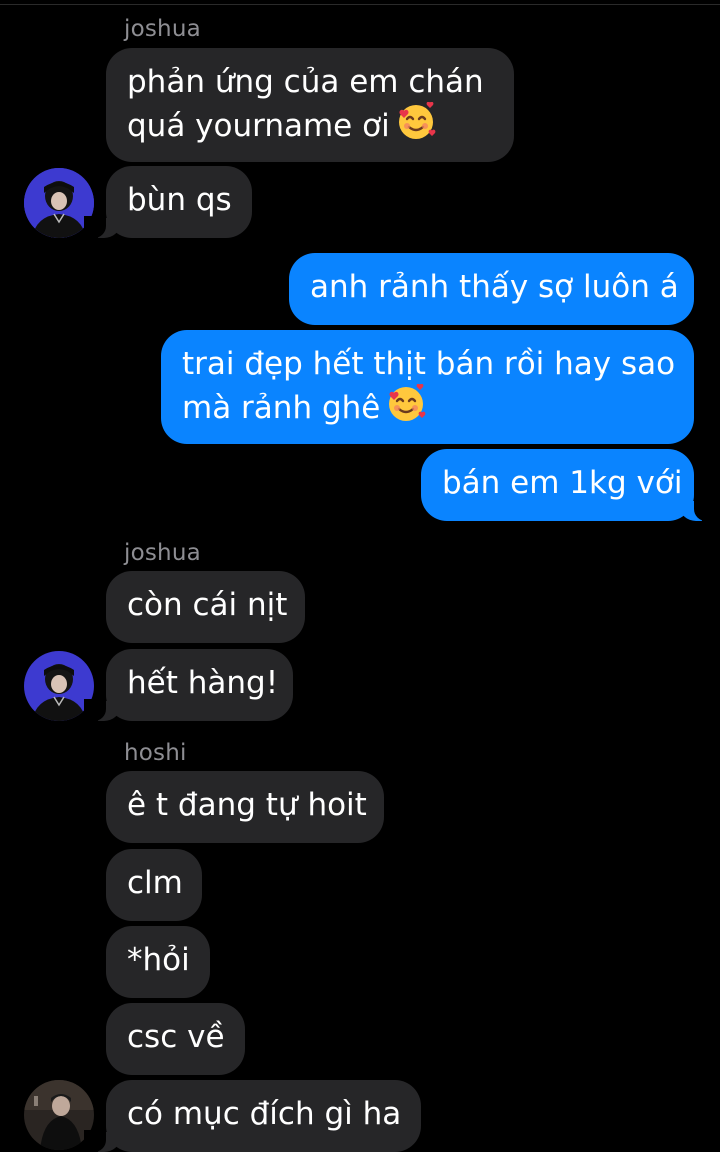 Image resolution: width=720 pixels, height=1152 pixels. Describe the element at coordinates (155, 753) in the screenshot. I see `sender-name: hoshi` at that location.